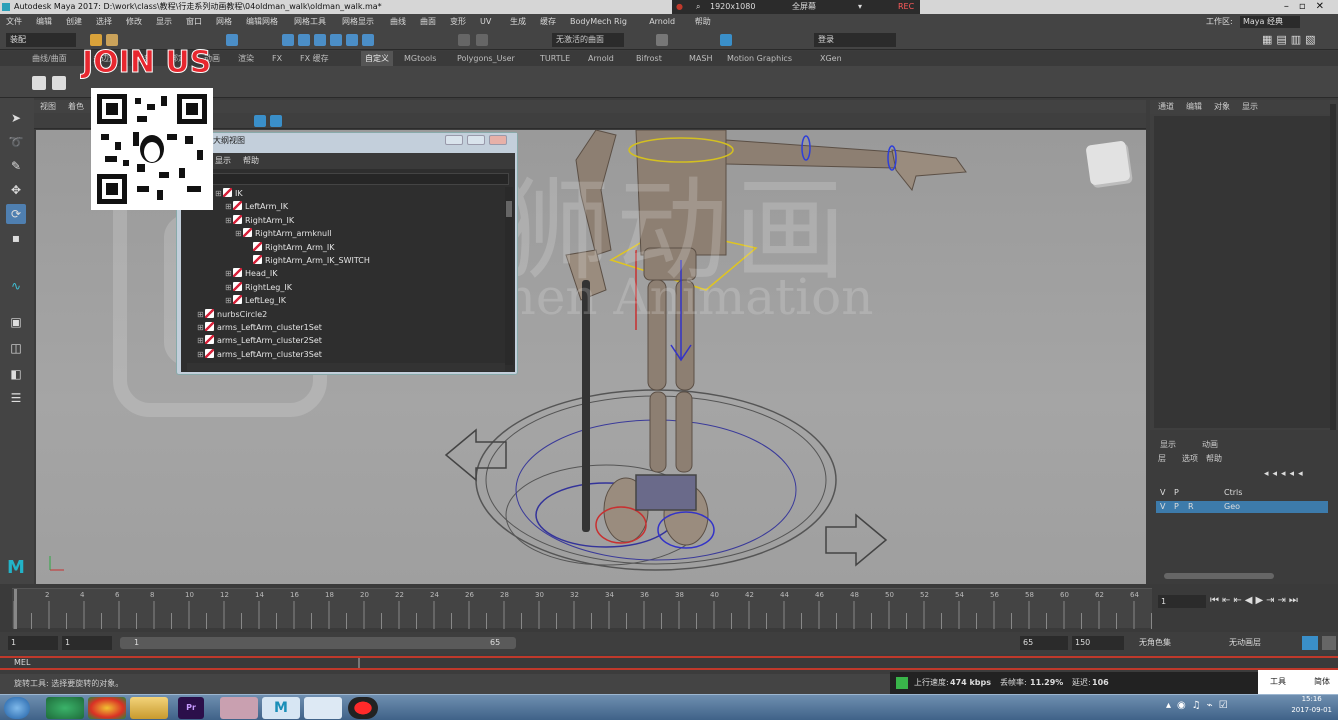 The image size is (1338, 720). I want to click on recorder-mode: 全屏幕, so click(804, 7).